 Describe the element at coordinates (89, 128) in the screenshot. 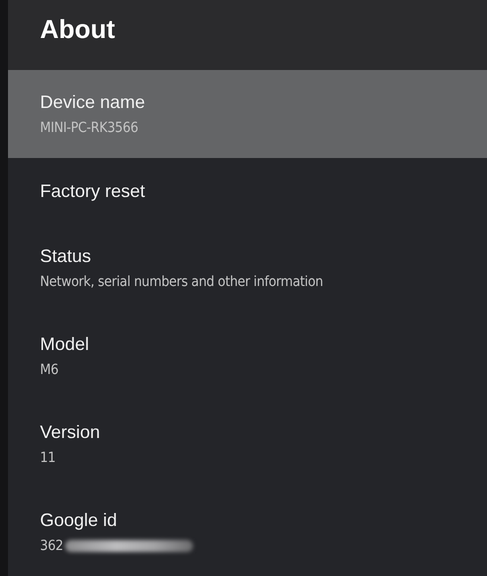

I see `item-summary: MINI-PC-RK3566` at that location.